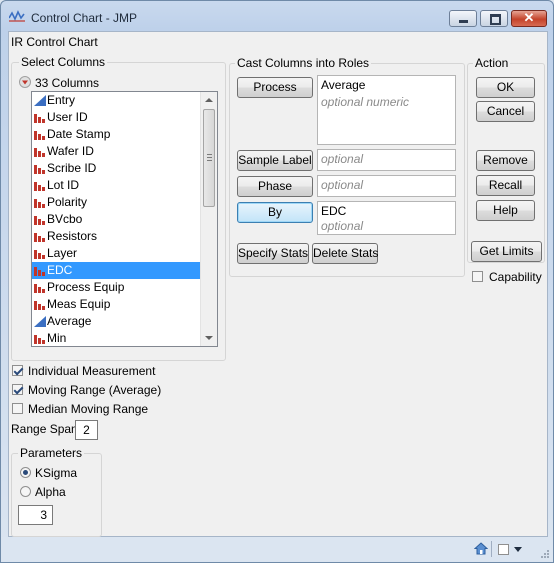 The image size is (554, 563). What do you see at coordinates (65, 219) in the screenshot?
I see `column-name: BVcbo` at bounding box center [65, 219].